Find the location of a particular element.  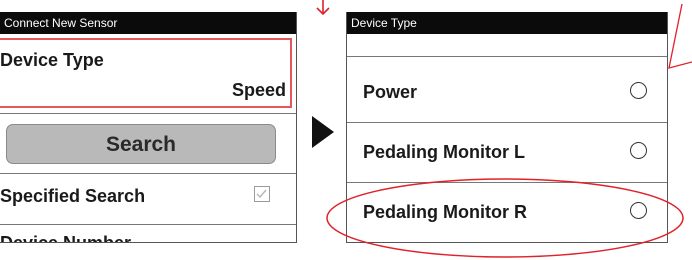

device-number-label: Device Number is located at coordinates (66, 238).